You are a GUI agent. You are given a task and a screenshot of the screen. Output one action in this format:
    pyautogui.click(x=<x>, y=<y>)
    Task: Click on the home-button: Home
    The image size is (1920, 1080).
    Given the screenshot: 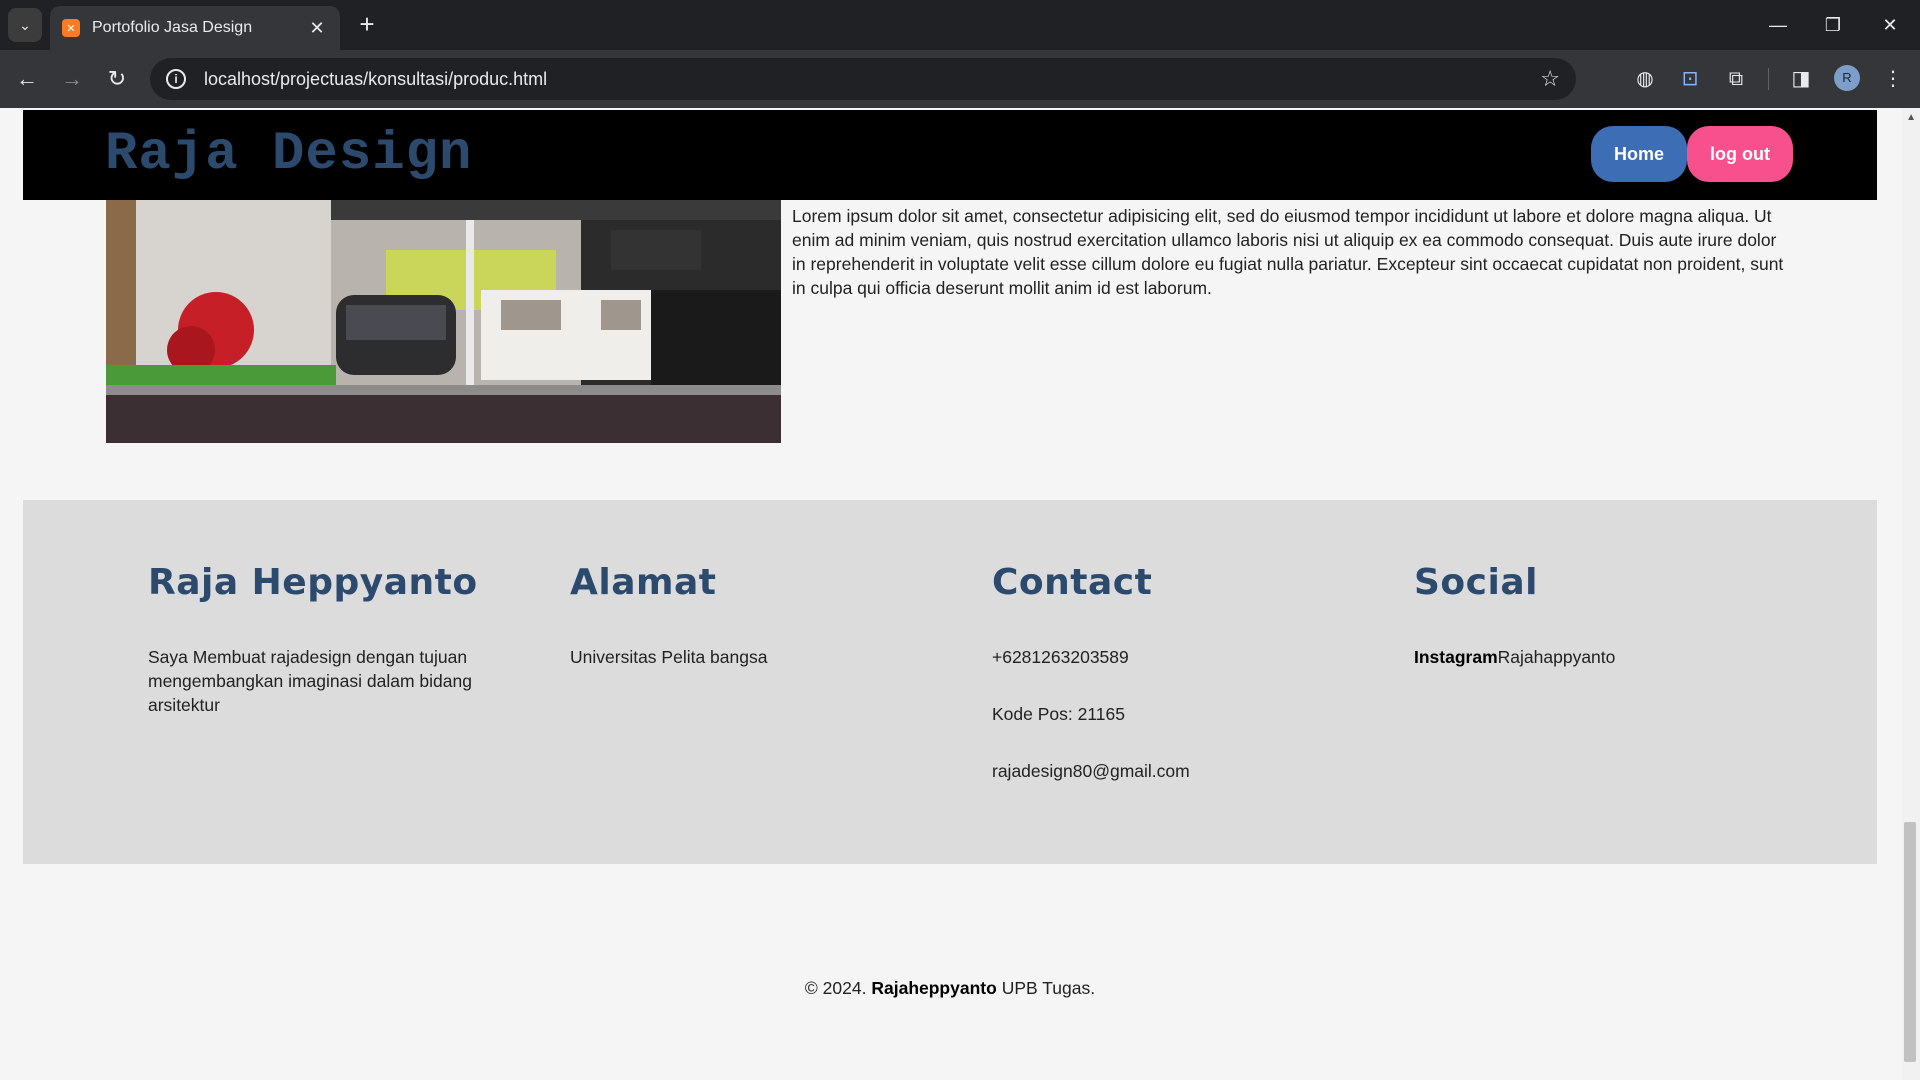 What is the action you would take?
    pyautogui.click(x=1639, y=154)
    